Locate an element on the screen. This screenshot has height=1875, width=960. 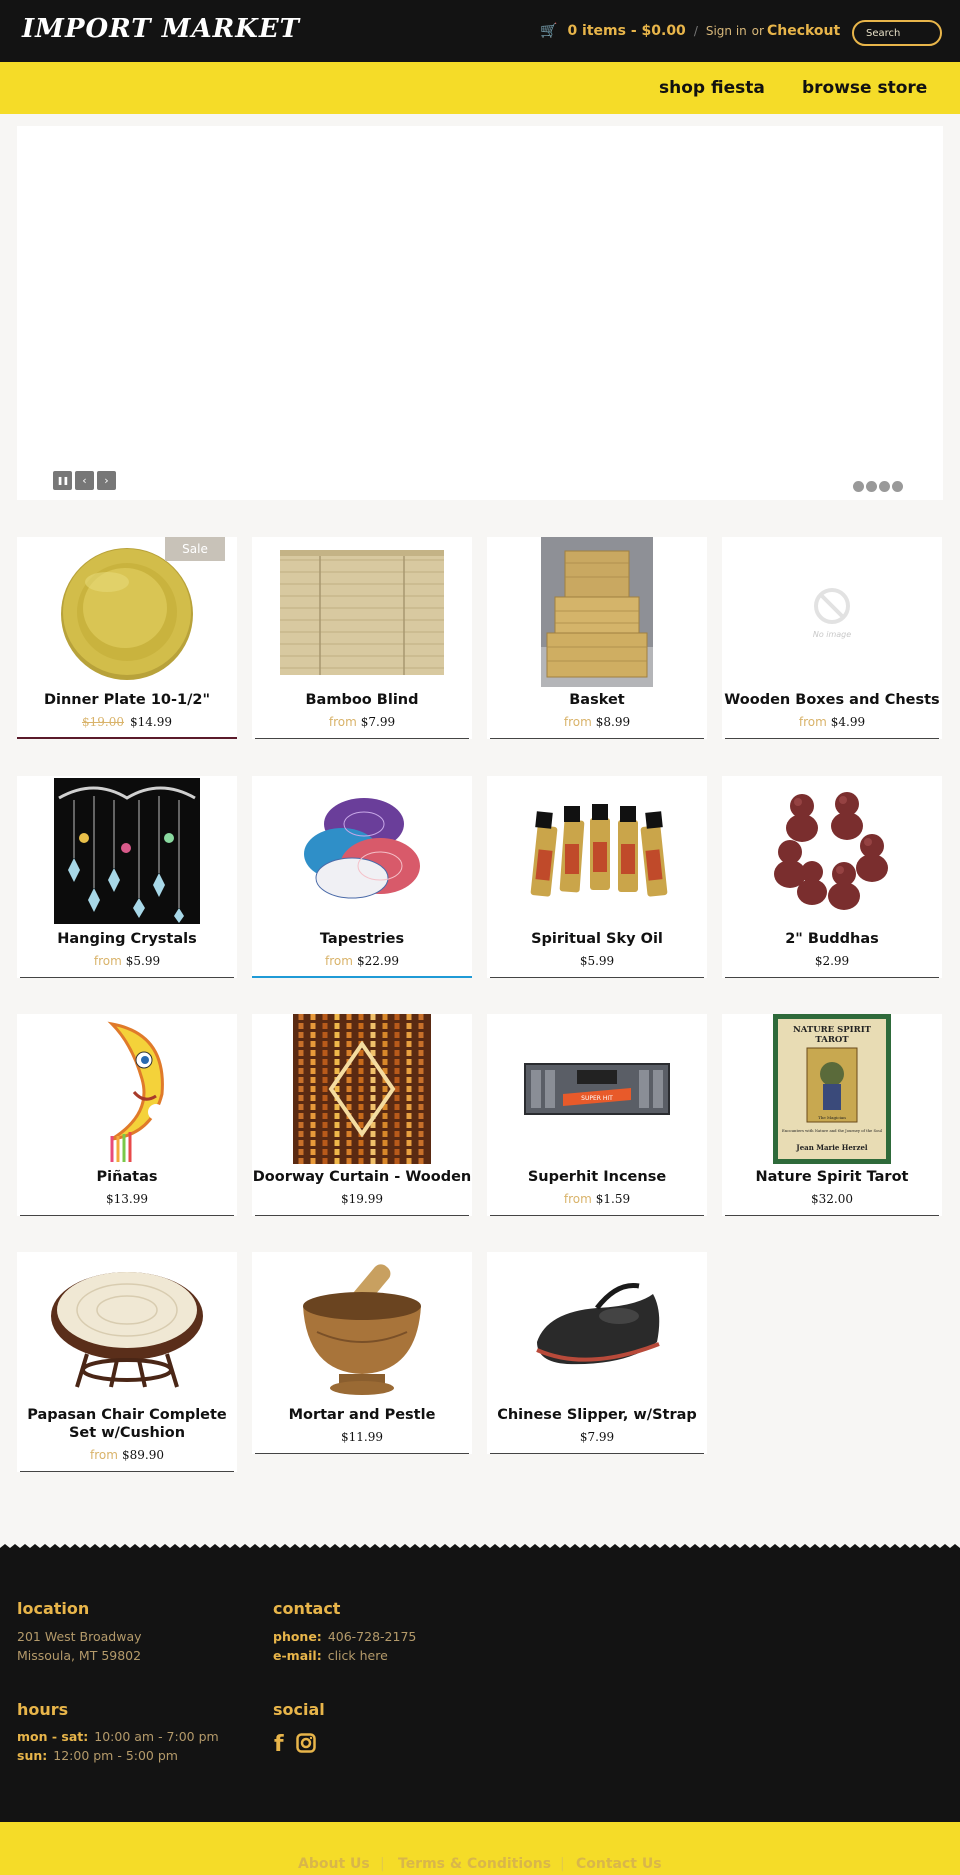
facebook-icon: f is located at coordinates (279, 1744).